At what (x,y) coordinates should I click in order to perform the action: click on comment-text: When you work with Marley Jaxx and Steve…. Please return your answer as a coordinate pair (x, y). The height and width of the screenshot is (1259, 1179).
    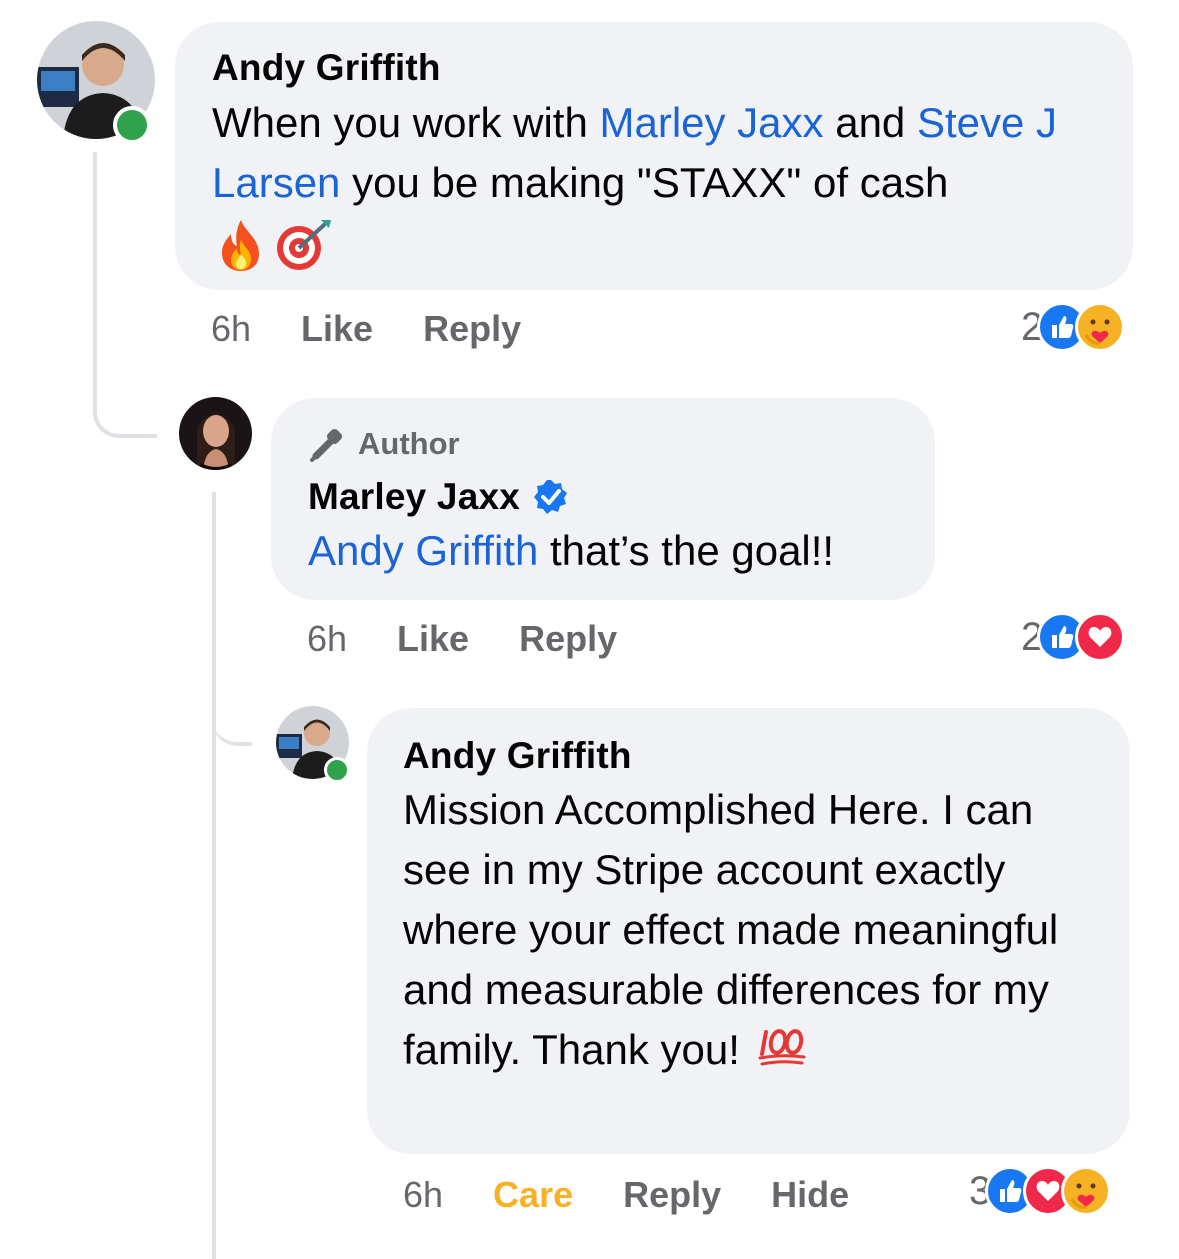
    Looking at the image, I should click on (662, 153).